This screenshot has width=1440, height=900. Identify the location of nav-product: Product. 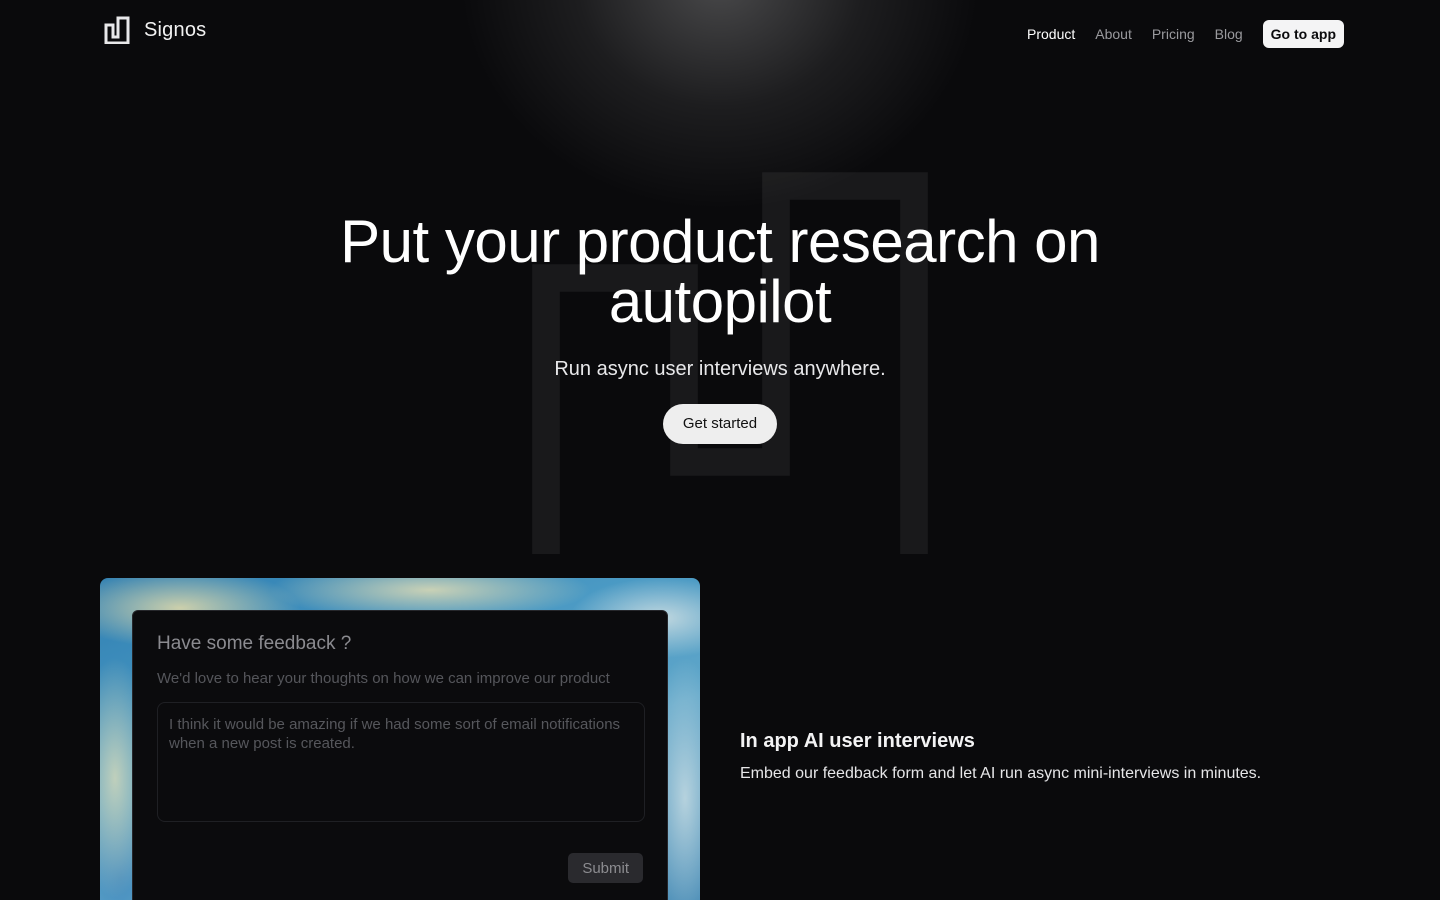
(1051, 34).